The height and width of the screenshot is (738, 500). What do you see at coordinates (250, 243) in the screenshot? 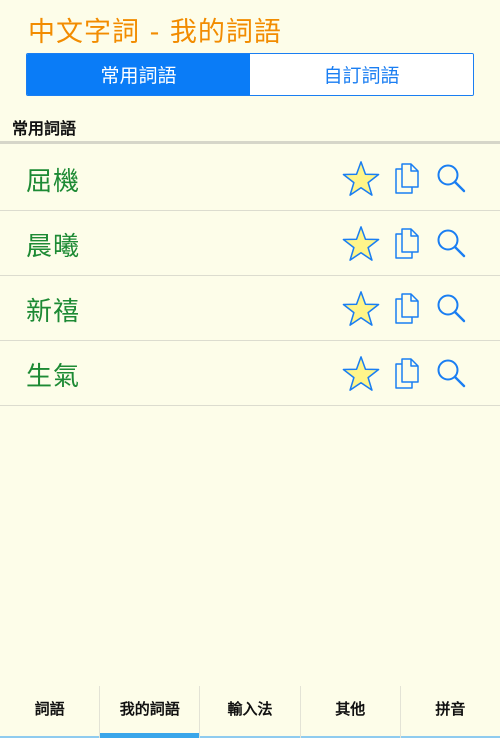
I see `list-item: 晨曦` at bounding box center [250, 243].